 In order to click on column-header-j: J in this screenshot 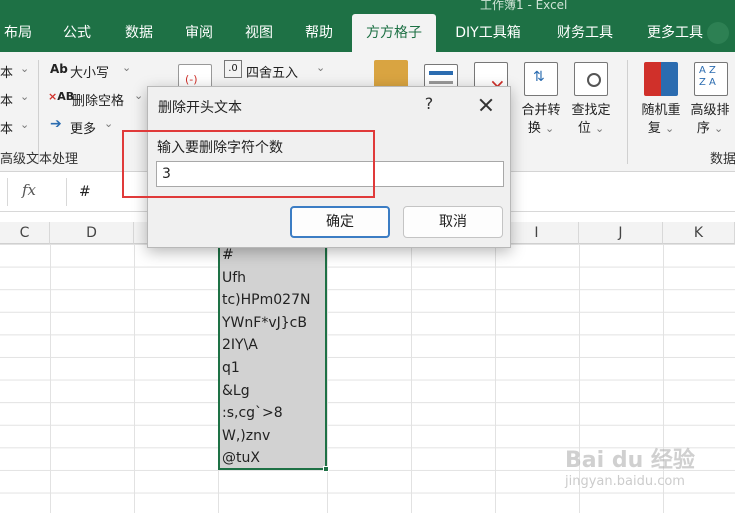, I will do `click(621, 233)`.